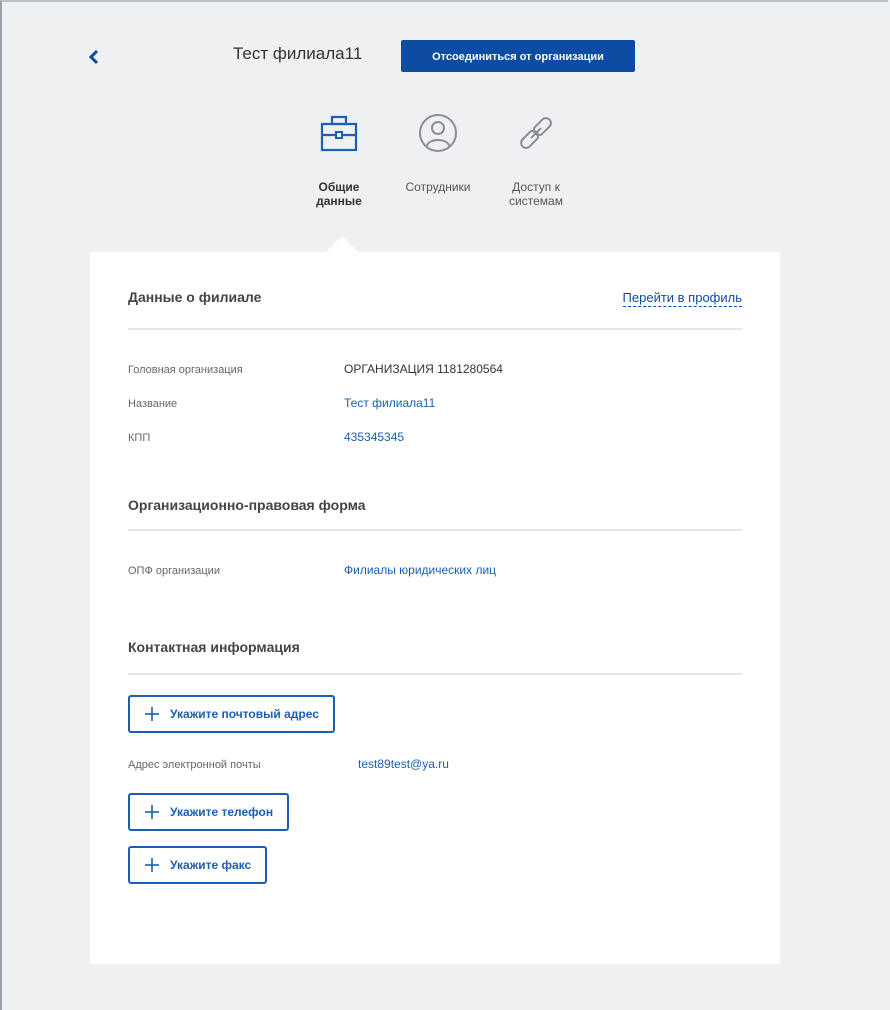 This screenshot has height=1010, width=890. Describe the element at coordinates (339, 194) in the screenshot. I see `tab-general-label: Общие данные` at that location.